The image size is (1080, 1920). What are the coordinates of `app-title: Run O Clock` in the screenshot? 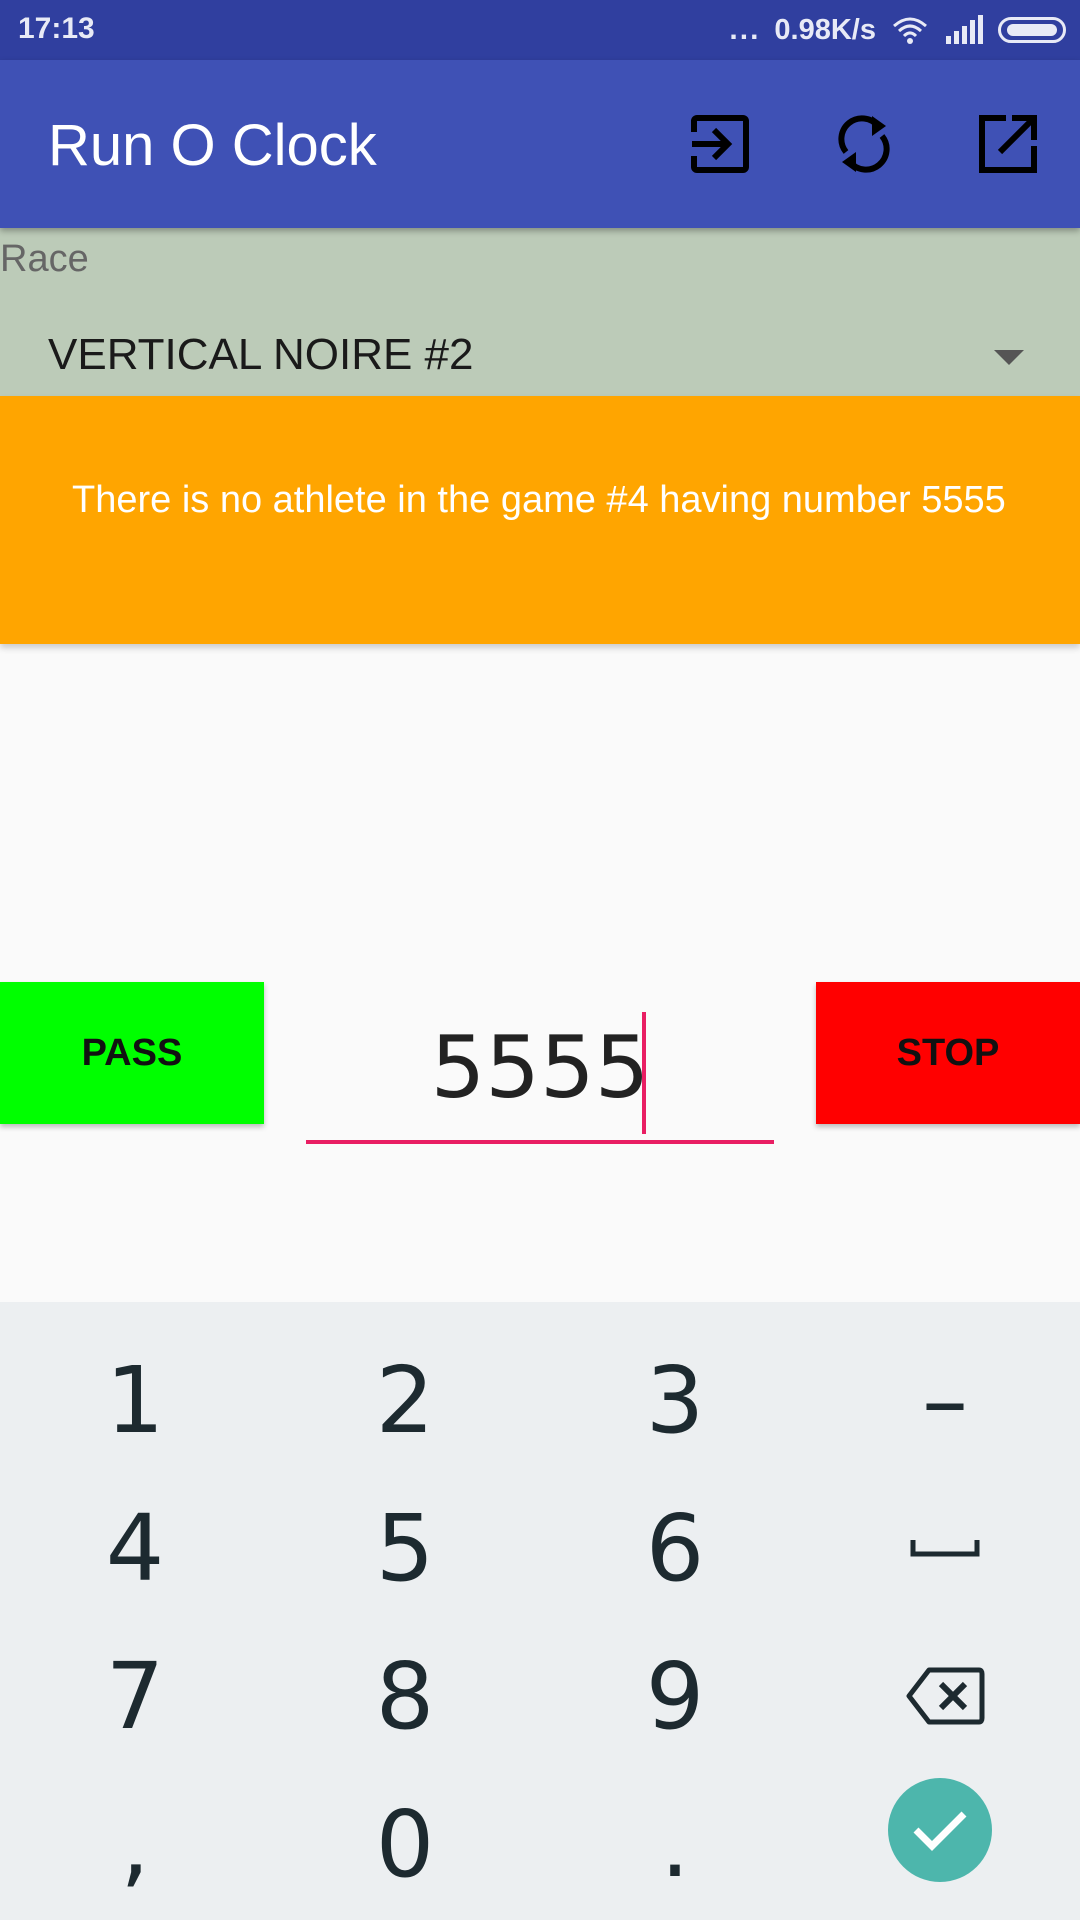 It's located at (212, 145).